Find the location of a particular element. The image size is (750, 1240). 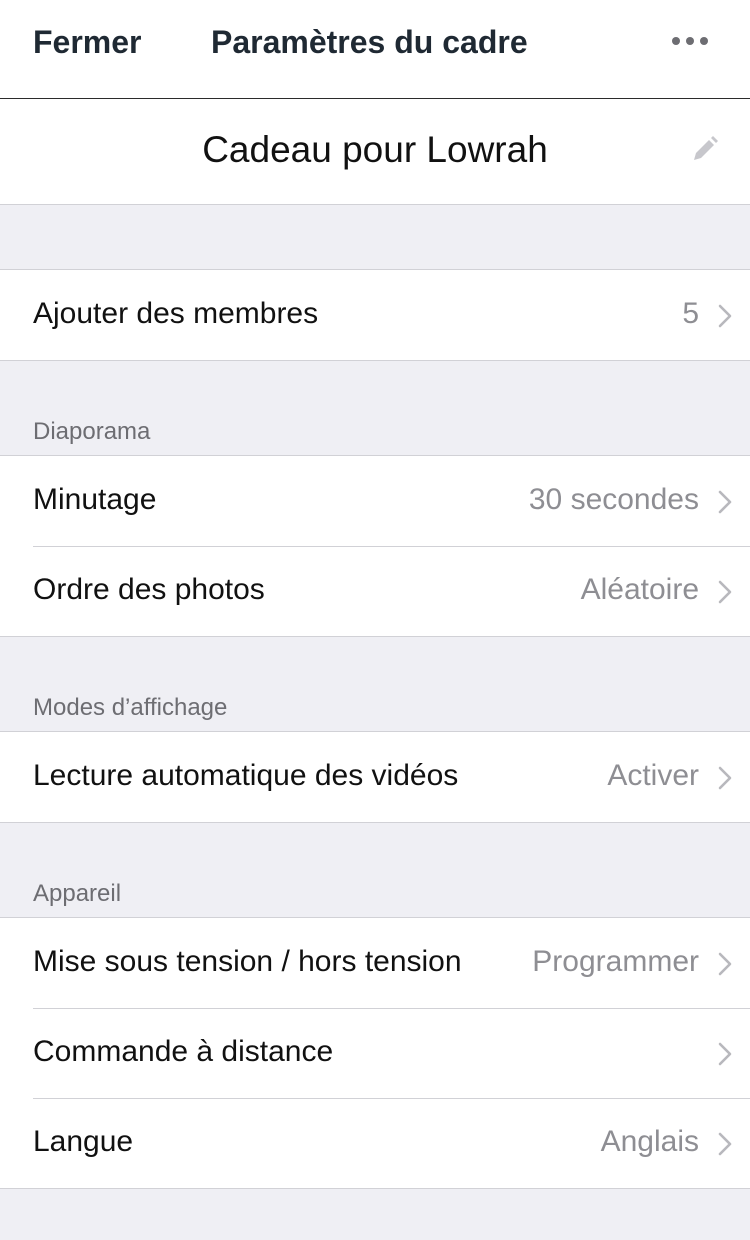

photo-order-value: Aléatoire is located at coordinates (639, 589).